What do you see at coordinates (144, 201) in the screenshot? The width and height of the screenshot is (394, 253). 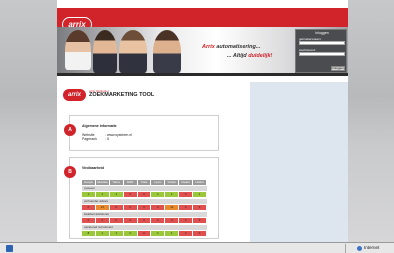 I see `keyword-group-label: verhuurder advies` at bounding box center [144, 201].